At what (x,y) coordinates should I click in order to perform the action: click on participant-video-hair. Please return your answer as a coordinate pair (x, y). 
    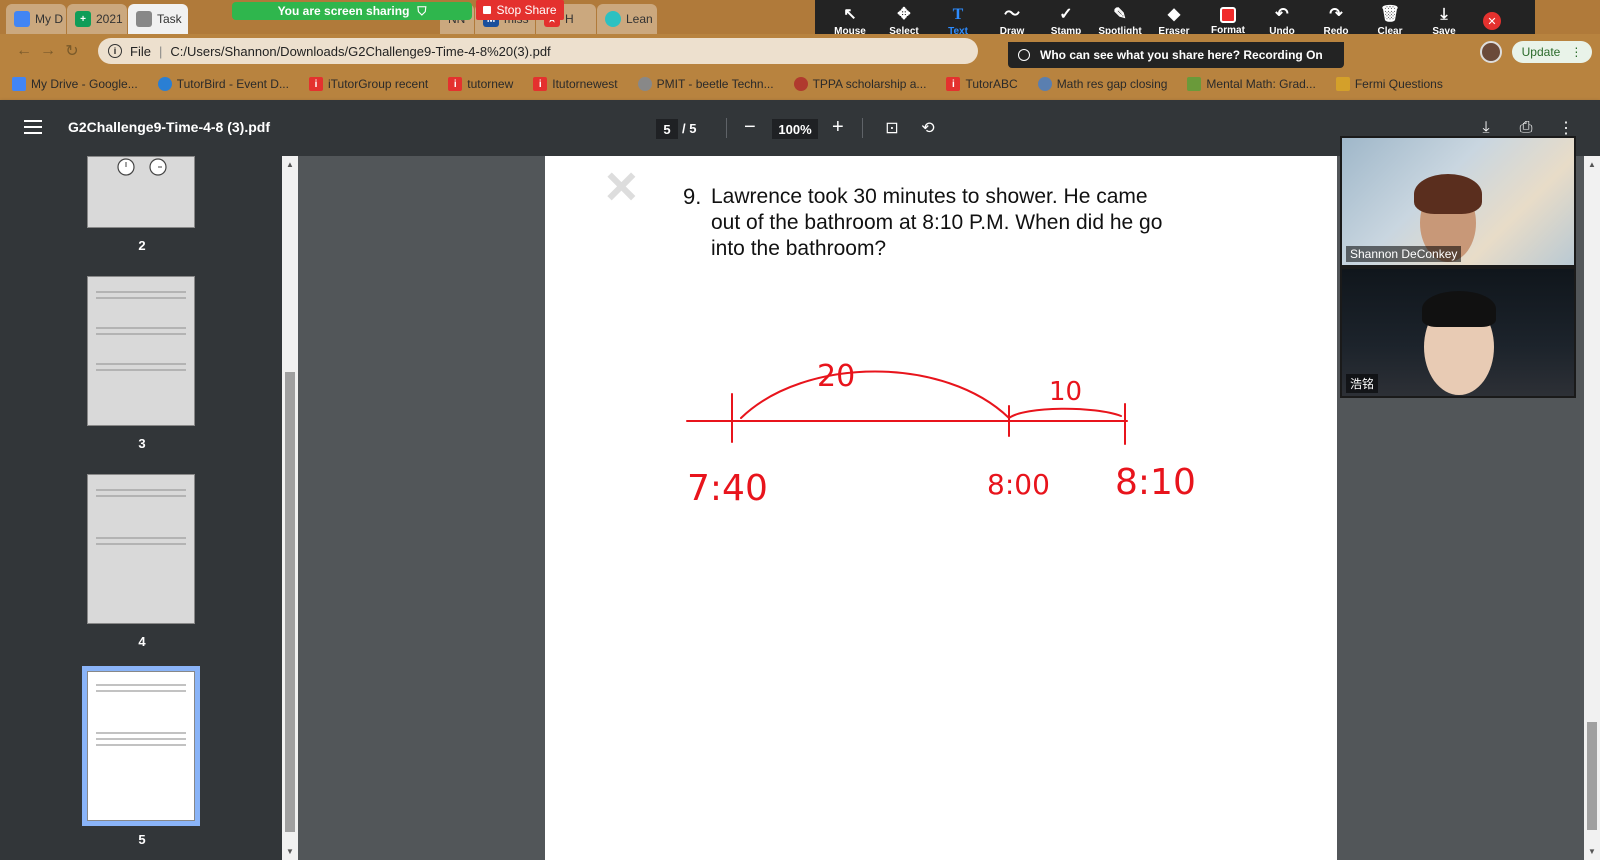
    Looking at the image, I should click on (1448, 194).